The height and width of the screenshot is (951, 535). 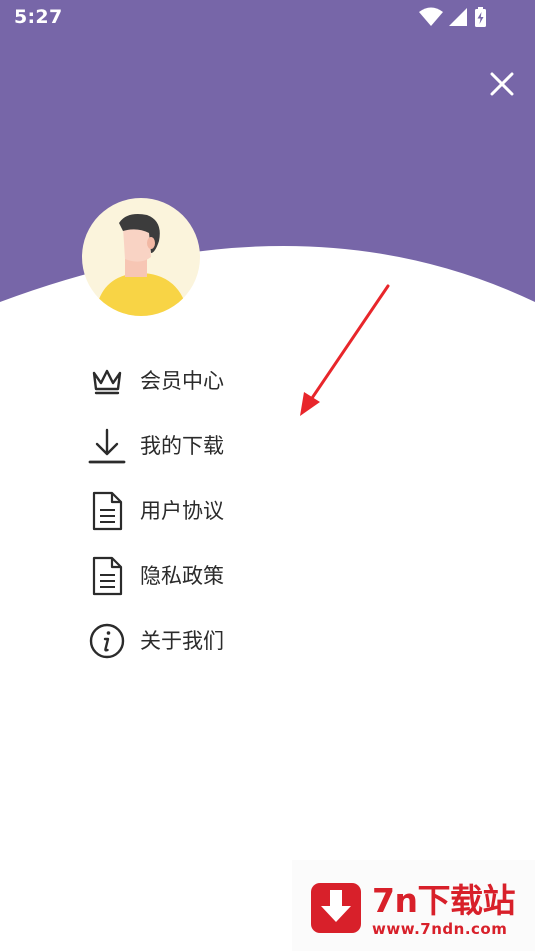 I want to click on menu-item-my-downloads: 我的下载, so click(x=160, y=445).